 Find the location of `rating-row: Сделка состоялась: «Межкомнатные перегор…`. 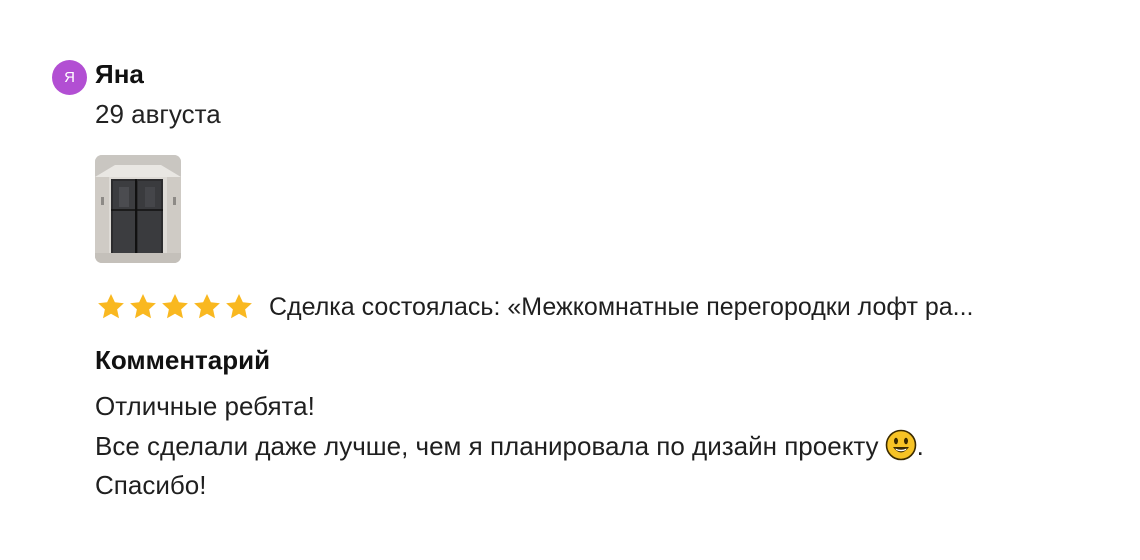

rating-row: Сделка состоялась: «Межкомнатные перегор… is located at coordinates (534, 307).